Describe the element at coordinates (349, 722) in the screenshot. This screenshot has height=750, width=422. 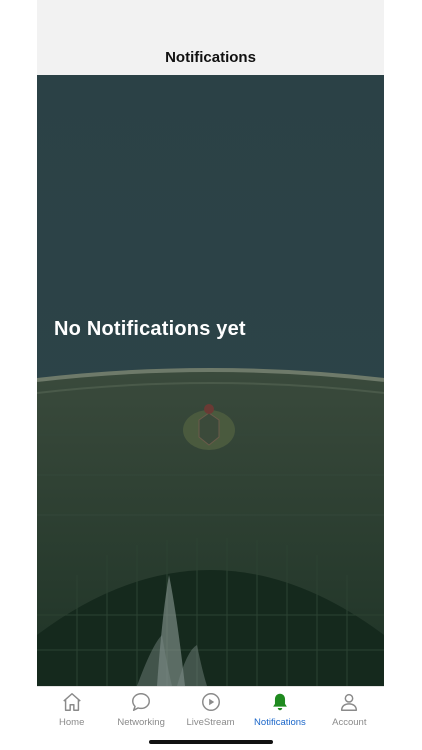
I see `tab-label: Account` at that location.